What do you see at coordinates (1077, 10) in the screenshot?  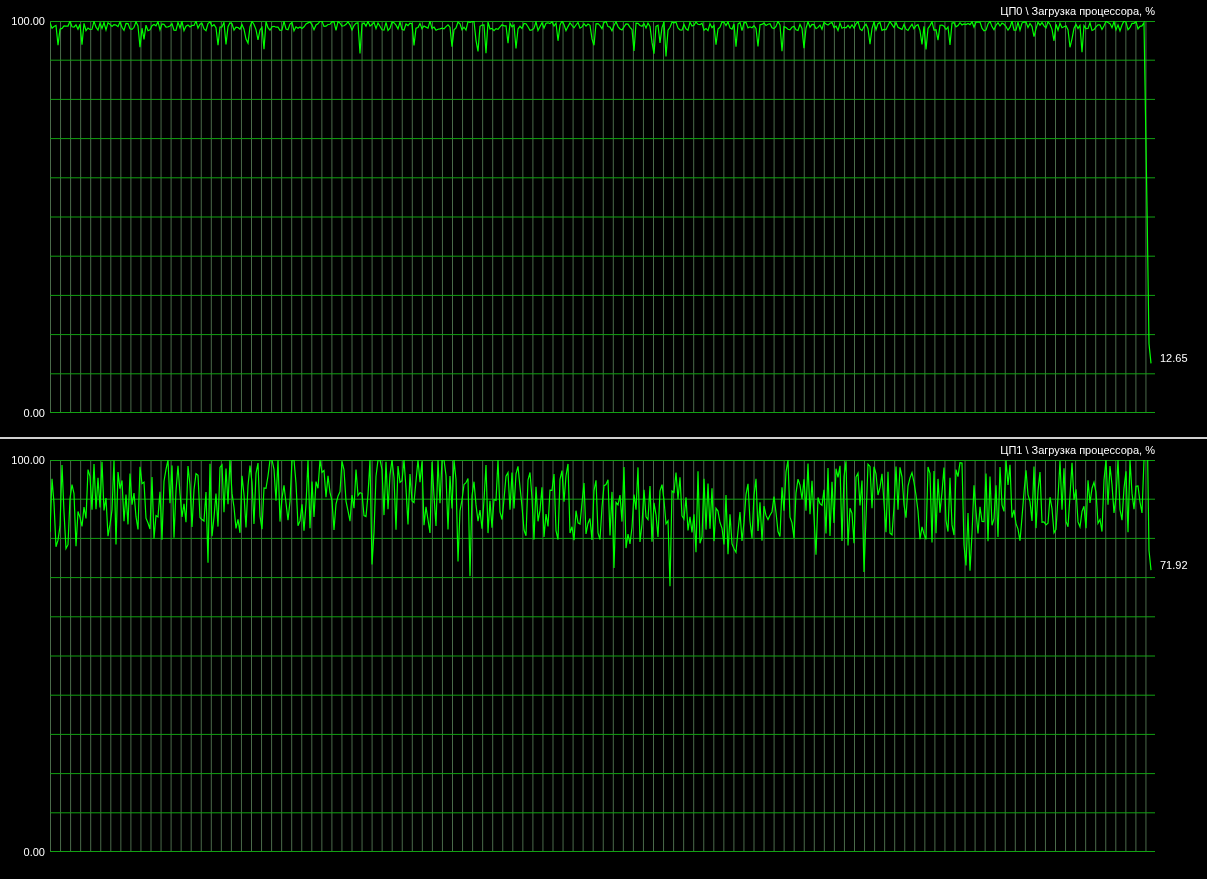 I see `graph-title: ЦП0 \ Загрузка процессора, %` at bounding box center [1077, 10].